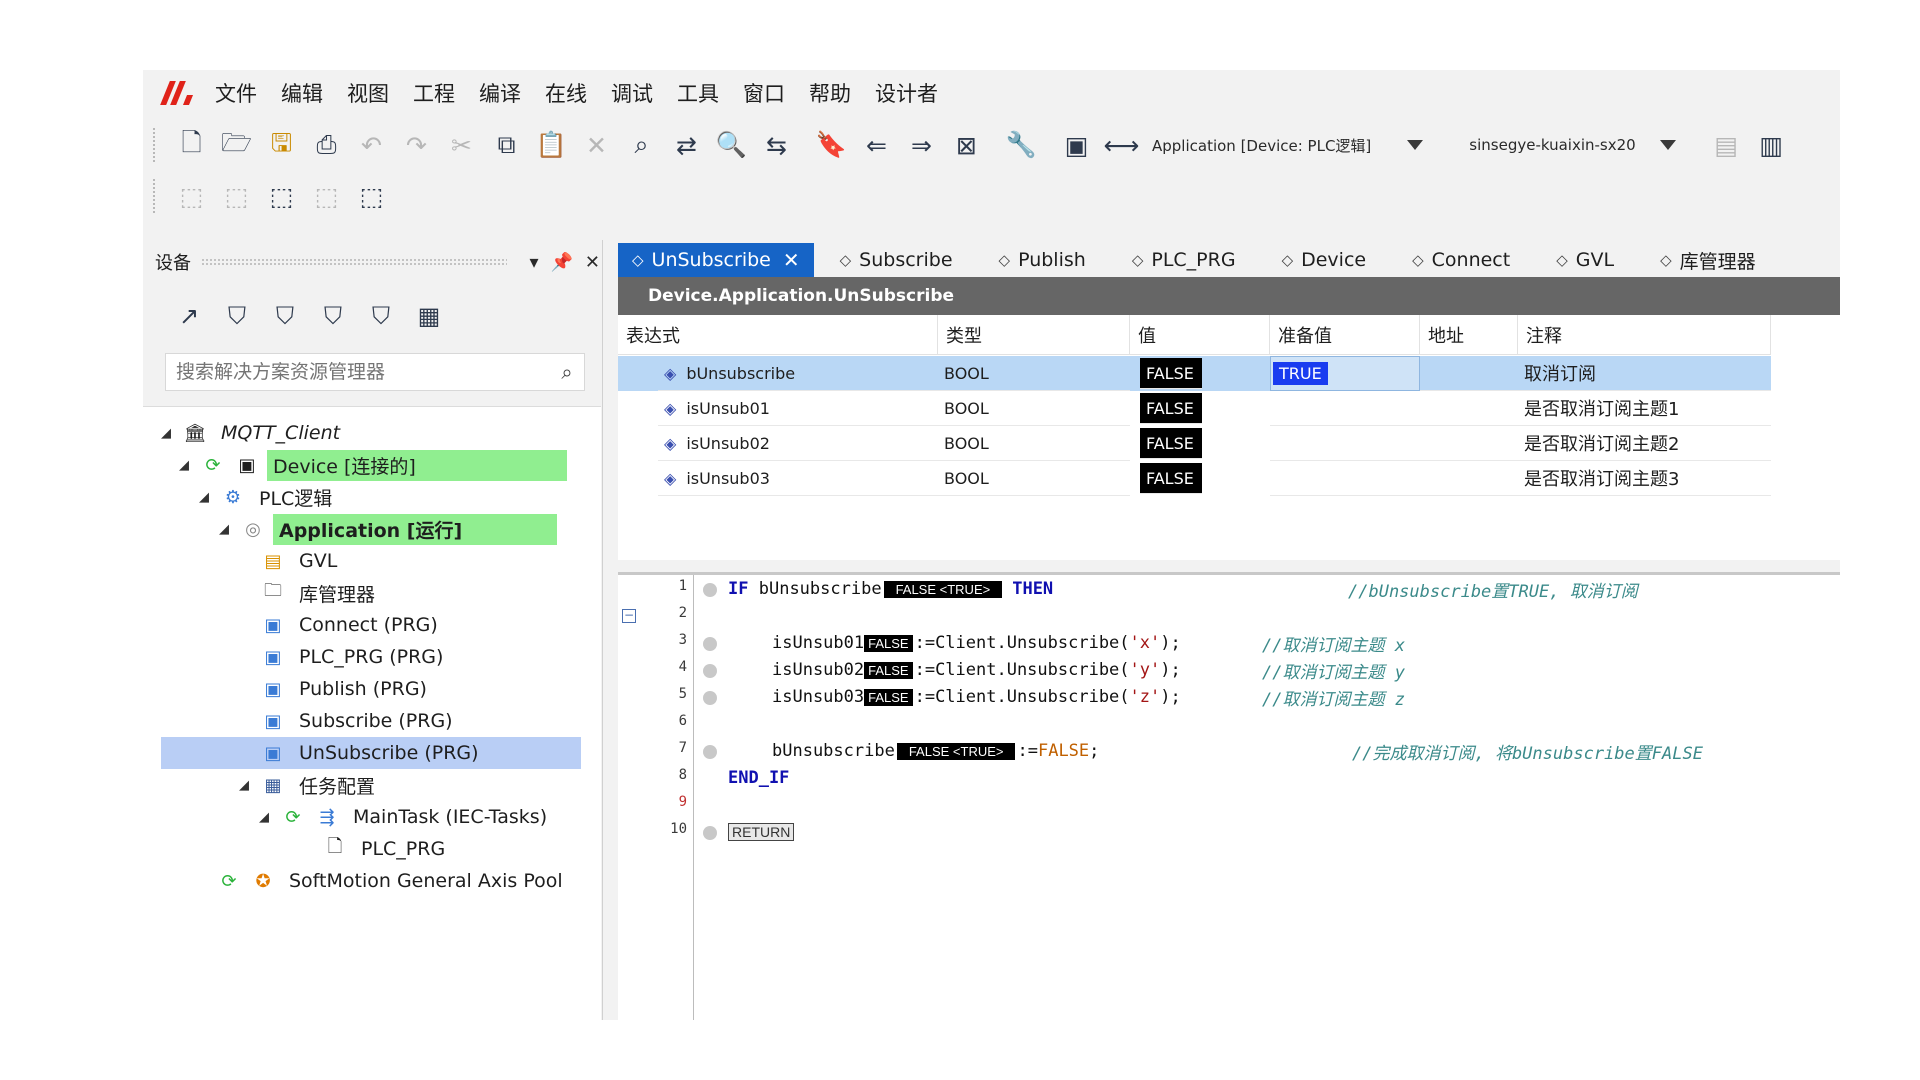  Describe the element at coordinates (1076, 145) in the screenshot. I see `device-window-icon: ▣` at that location.